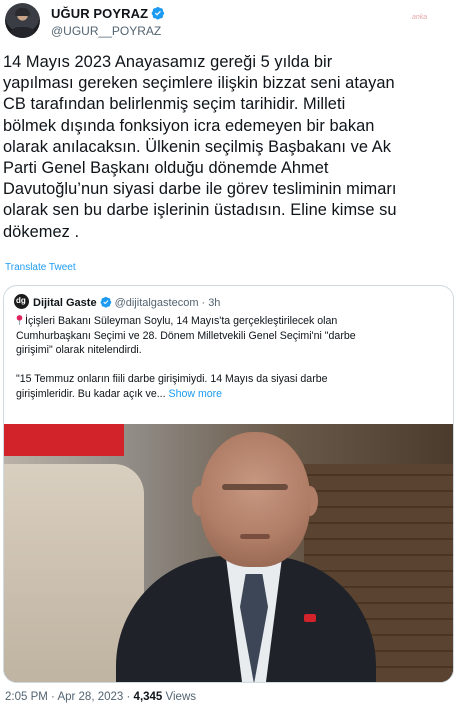  Describe the element at coordinates (420, 17) in the screenshot. I see `watermark: anka` at that location.